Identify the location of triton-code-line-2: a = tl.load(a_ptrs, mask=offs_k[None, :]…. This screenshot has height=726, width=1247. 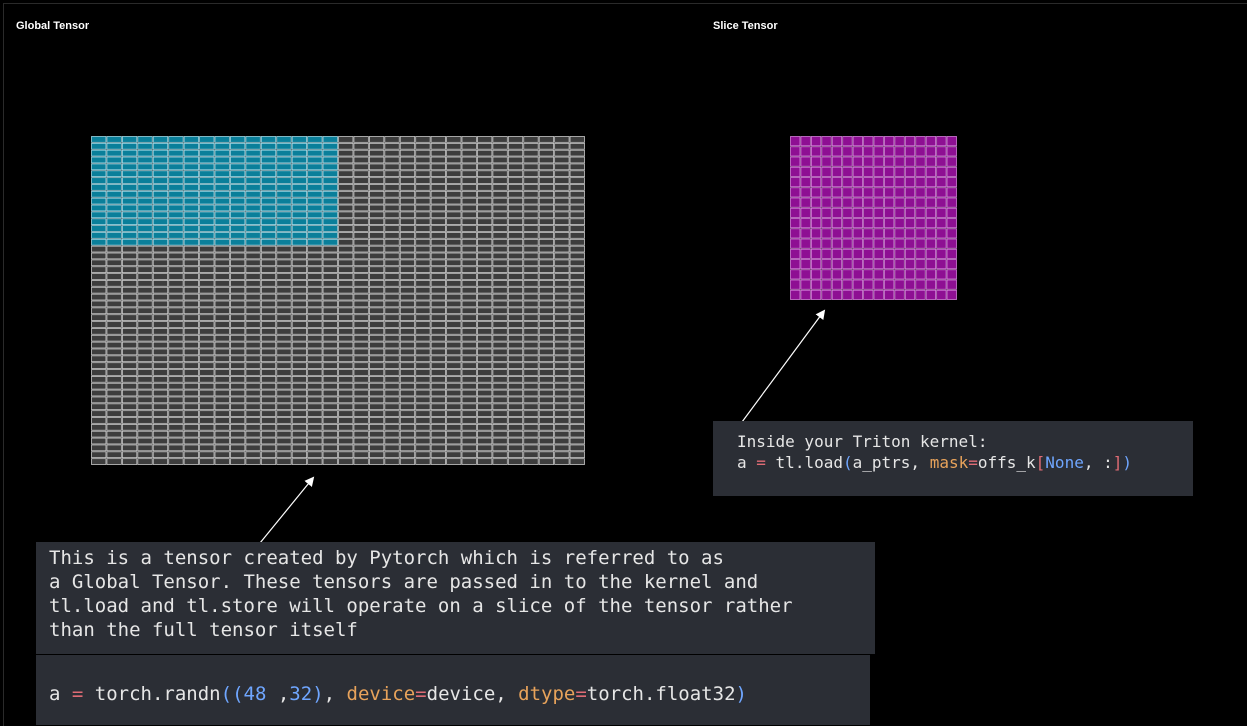
(935, 462).